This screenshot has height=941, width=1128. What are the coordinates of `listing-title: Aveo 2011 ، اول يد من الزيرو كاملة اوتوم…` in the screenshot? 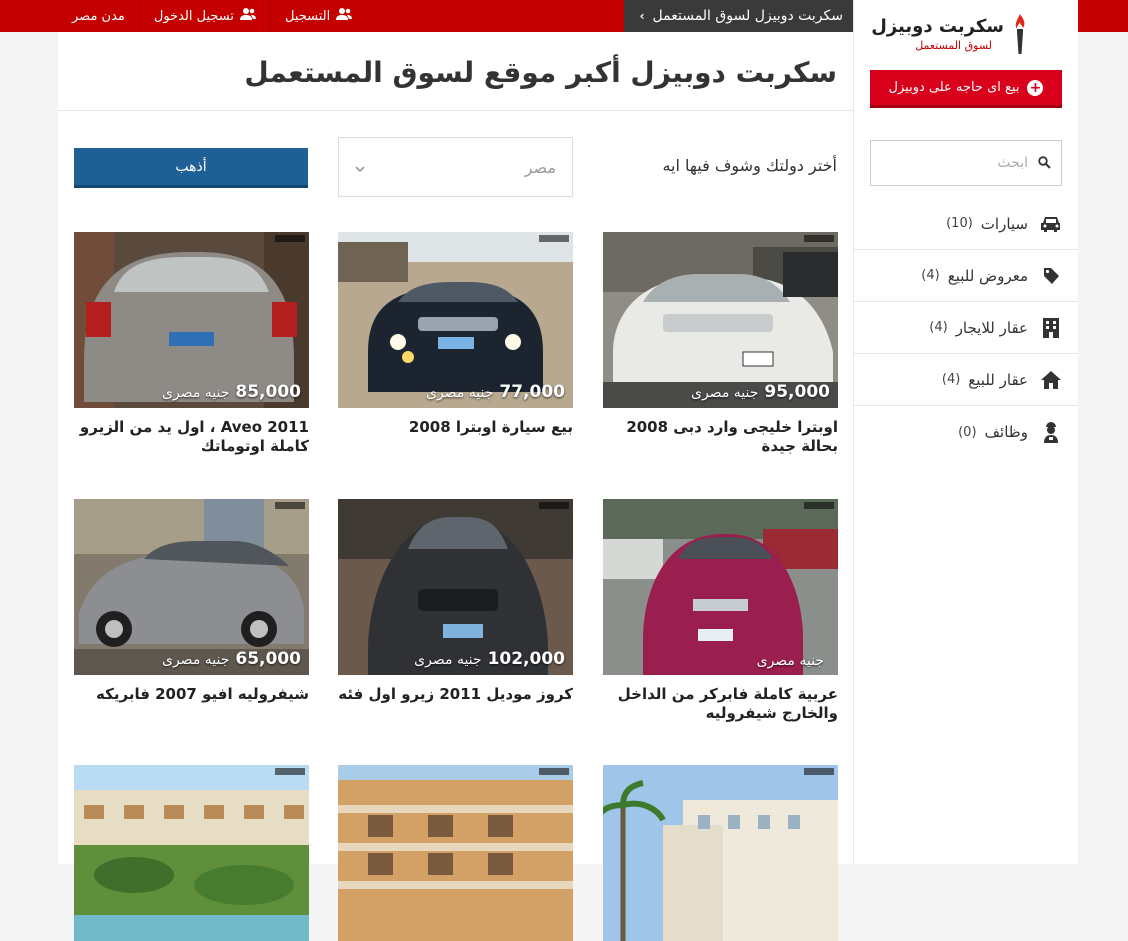 It's located at (191, 437).